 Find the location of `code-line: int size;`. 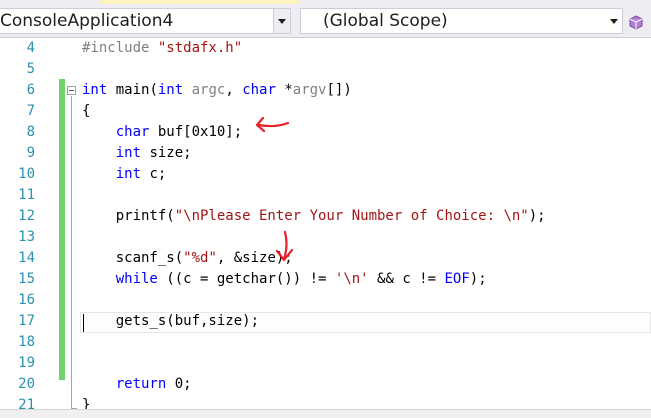

code-line: int size; is located at coordinates (137, 153).